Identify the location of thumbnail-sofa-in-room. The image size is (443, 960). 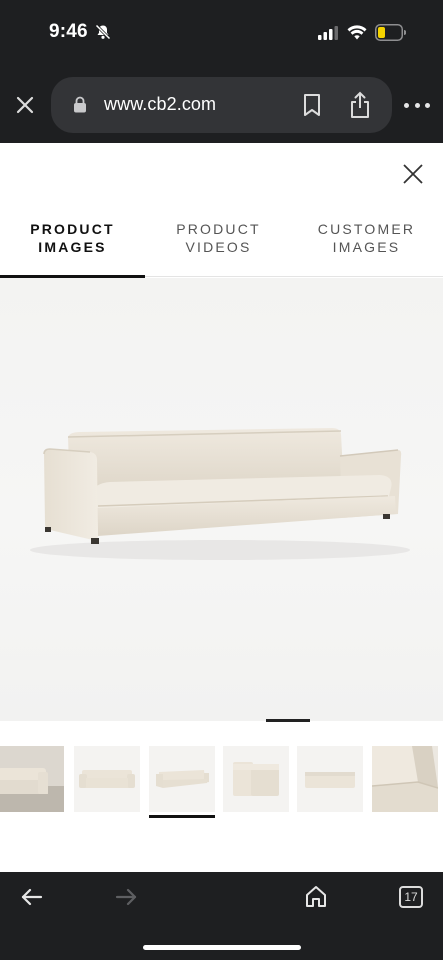
(32, 779).